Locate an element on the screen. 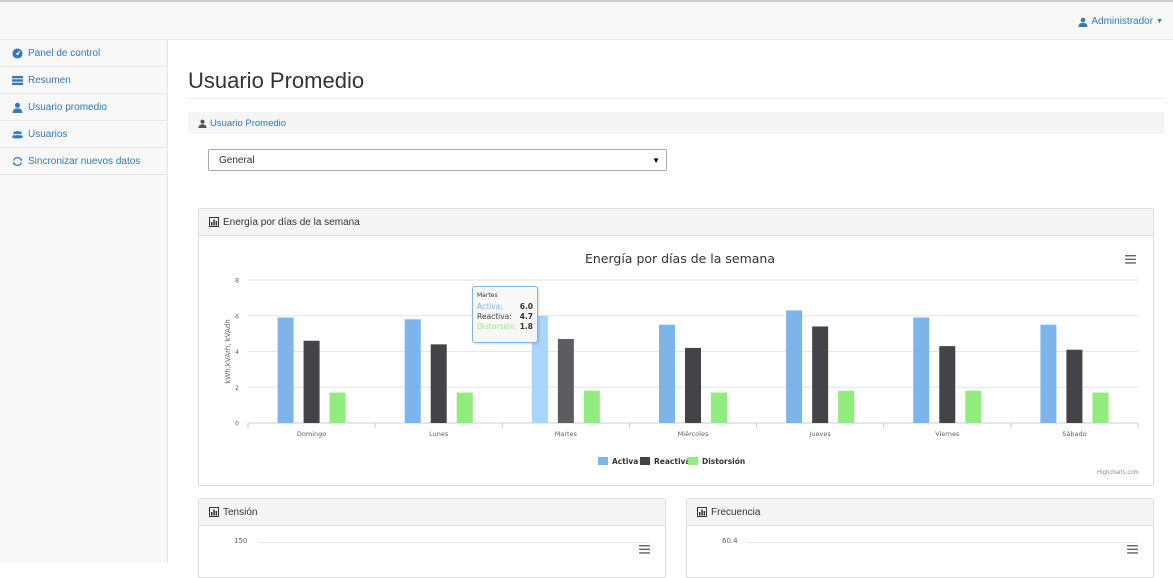 Image resolution: width=1173 pixels, height=578 pixels. panel-heading-text: Frecuencia is located at coordinates (736, 512).